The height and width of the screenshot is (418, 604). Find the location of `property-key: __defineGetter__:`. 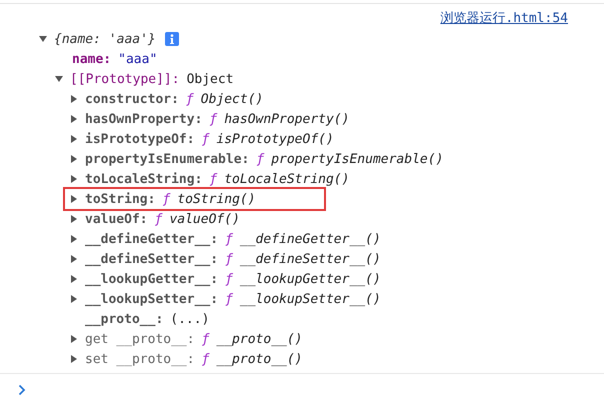

property-key: __defineGetter__: is located at coordinates (151, 239).